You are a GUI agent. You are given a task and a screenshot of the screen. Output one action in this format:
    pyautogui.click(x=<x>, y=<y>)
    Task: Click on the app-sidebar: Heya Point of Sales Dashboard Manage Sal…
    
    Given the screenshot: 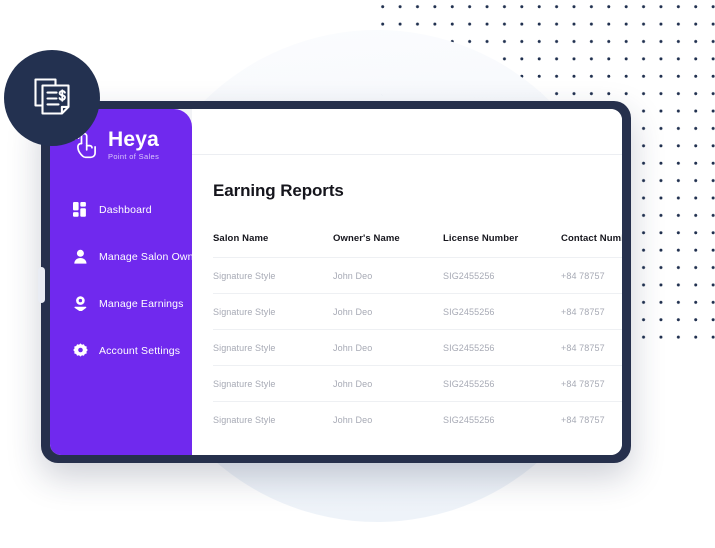 What is the action you would take?
    pyautogui.click(x=126, y=282)
    